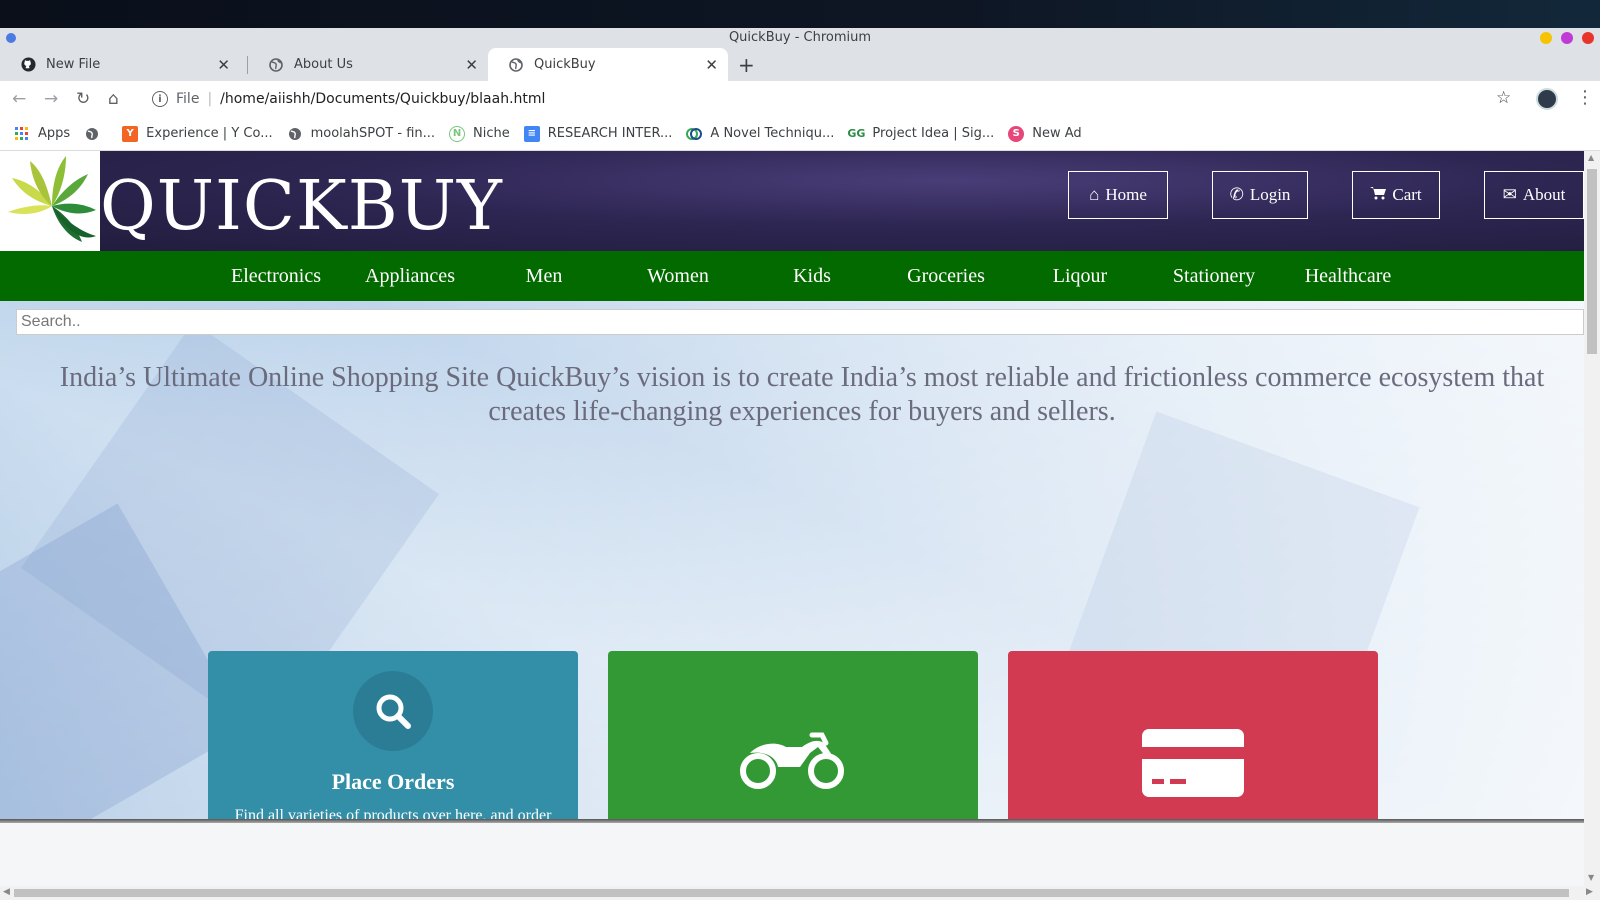 Image resolution: width=1600 pixels, height=900 pixels. What do you see at coordinates (457, 133) in the screenshot?
I see `niche-icon: N` at bounding box center [457, 133].